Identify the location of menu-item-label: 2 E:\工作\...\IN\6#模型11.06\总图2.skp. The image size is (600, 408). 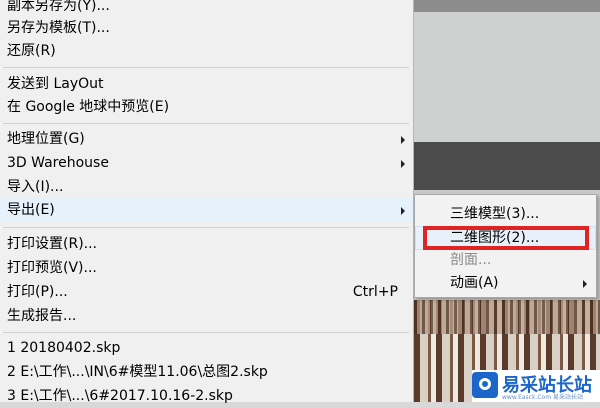
(137, 372).